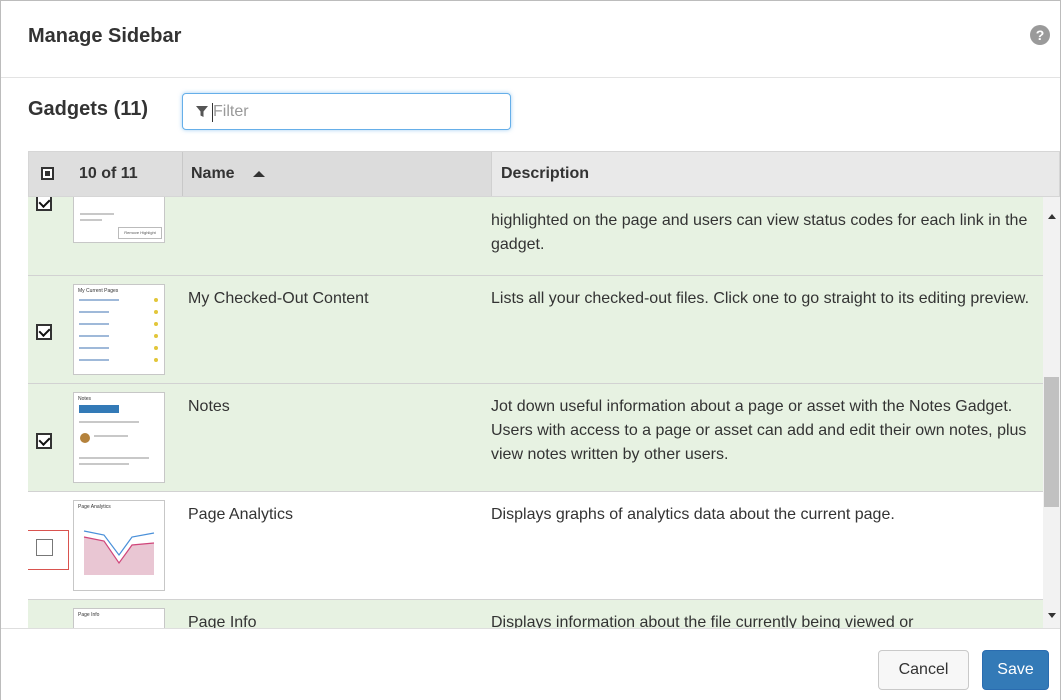  I want to click on gadget-thumbnail: Page Info, so click(119, 618).